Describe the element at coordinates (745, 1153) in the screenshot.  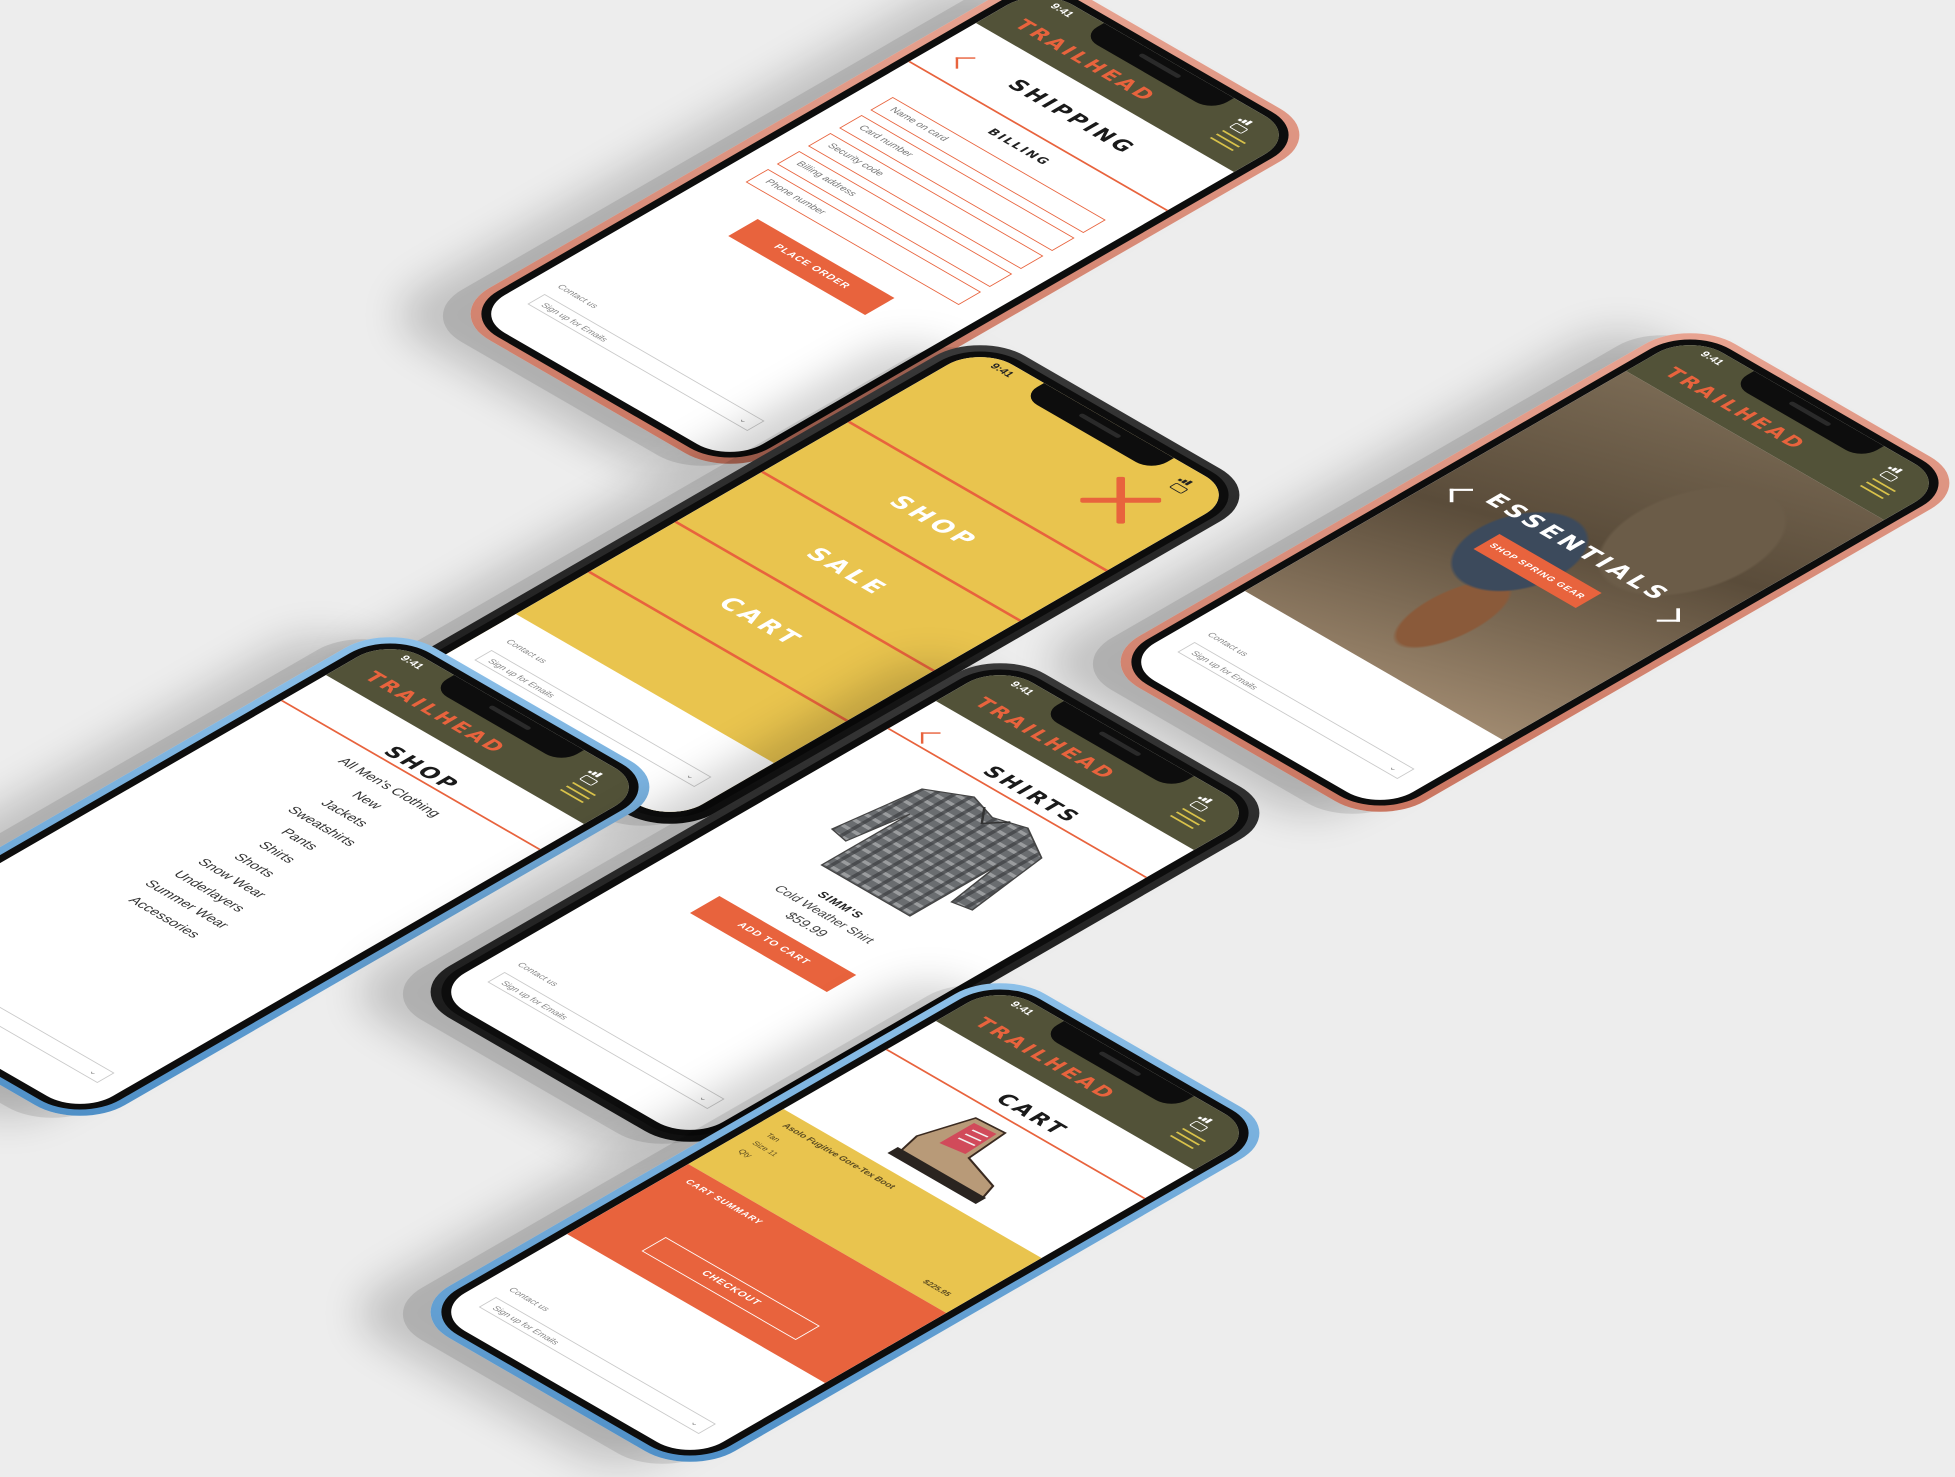
I see `cart-item-qty: Qty` at that location.